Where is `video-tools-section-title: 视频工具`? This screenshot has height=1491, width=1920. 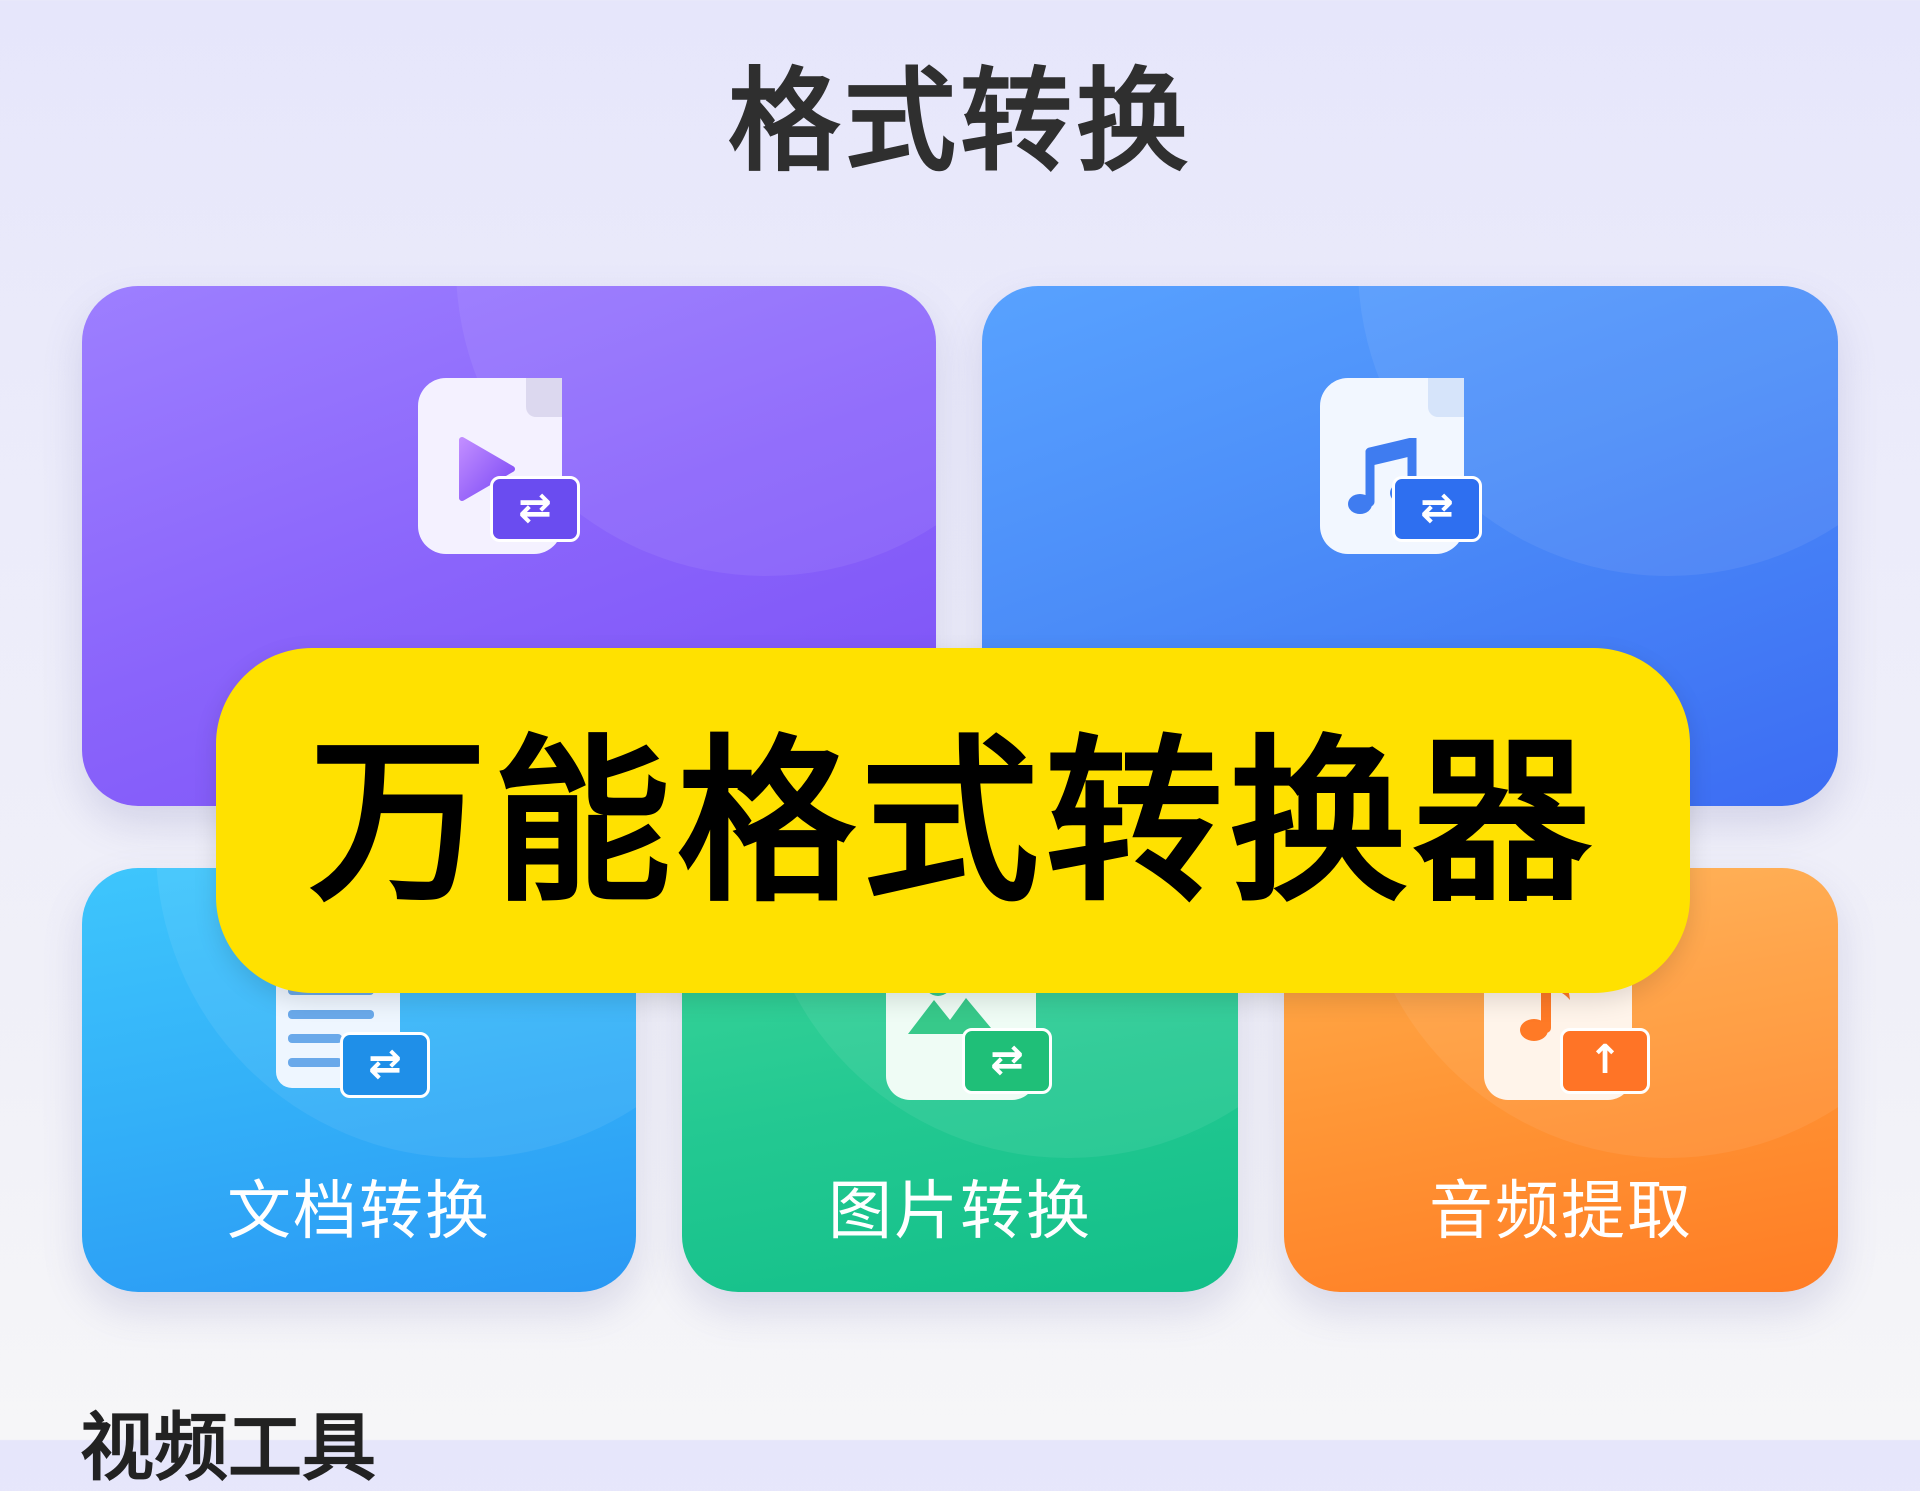
video-tools-section-title: 视频工具 is located at coordinates (228, 1448).